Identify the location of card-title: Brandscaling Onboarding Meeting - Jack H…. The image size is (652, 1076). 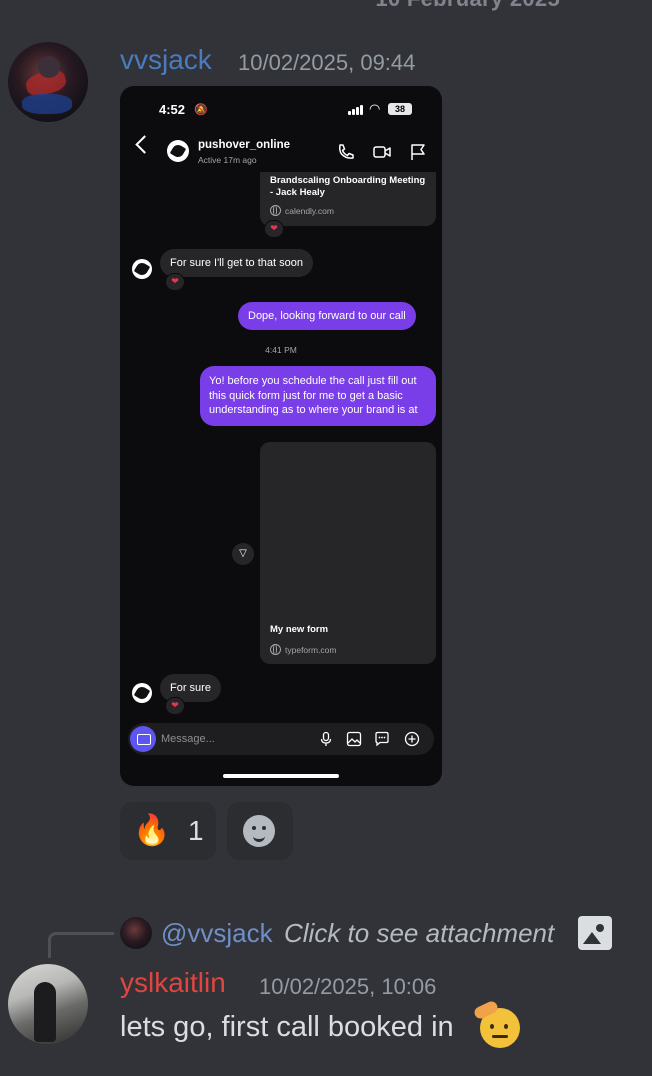
(348, 186).